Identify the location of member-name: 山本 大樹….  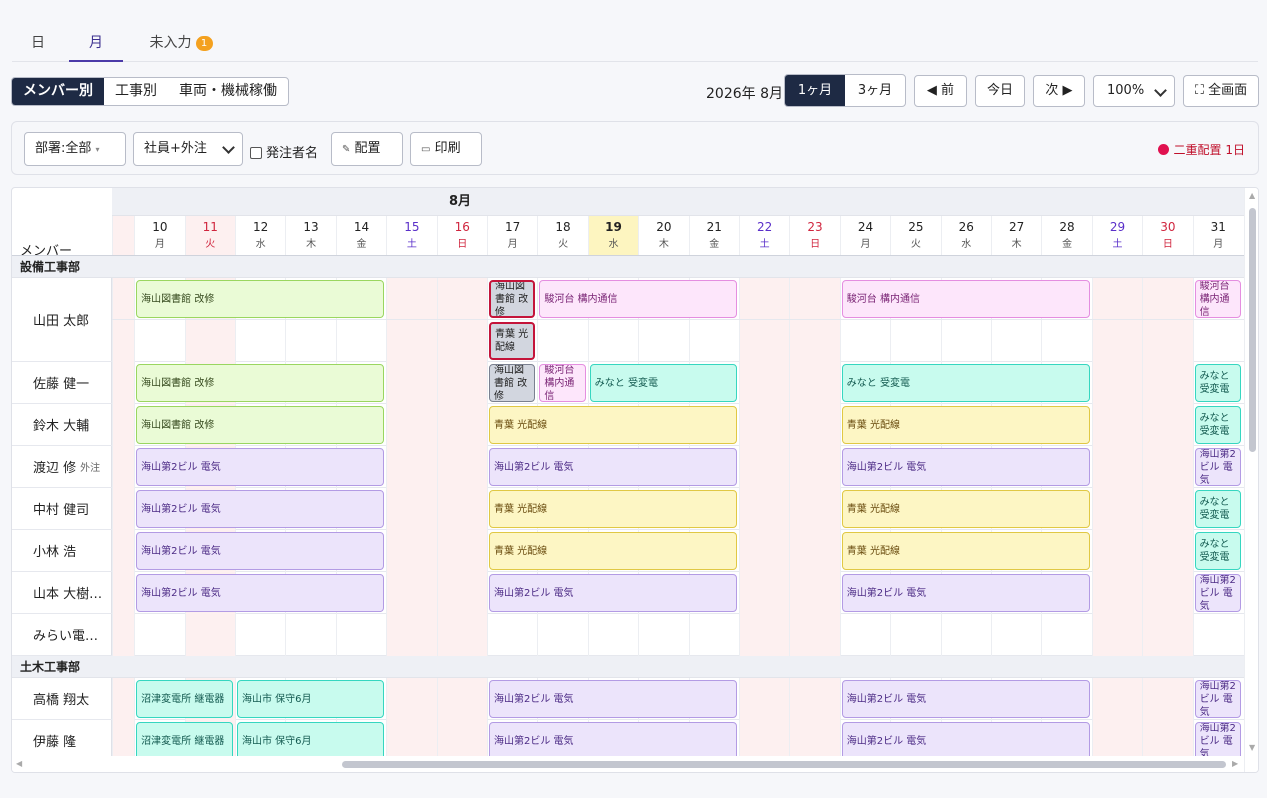
(62, 592).